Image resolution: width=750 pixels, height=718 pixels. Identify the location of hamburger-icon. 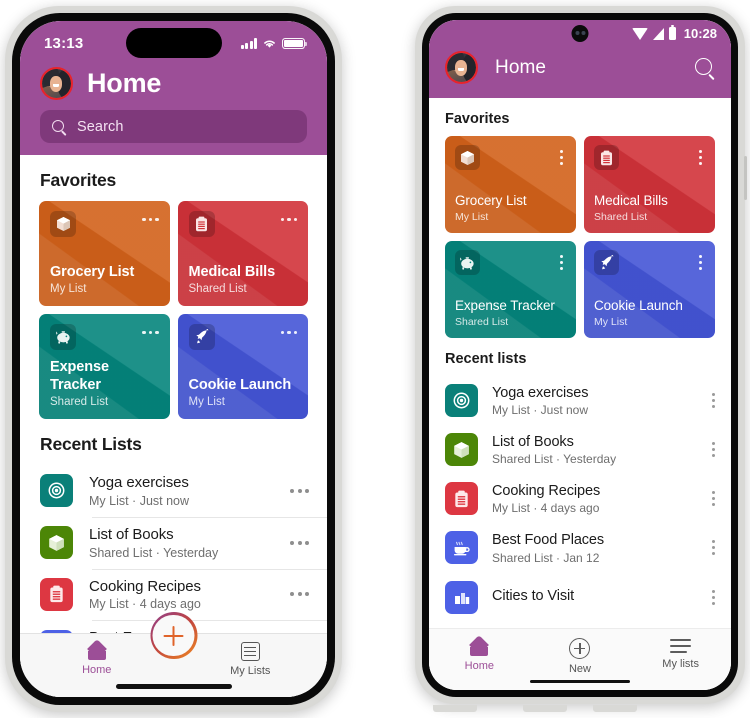
(681, 646).